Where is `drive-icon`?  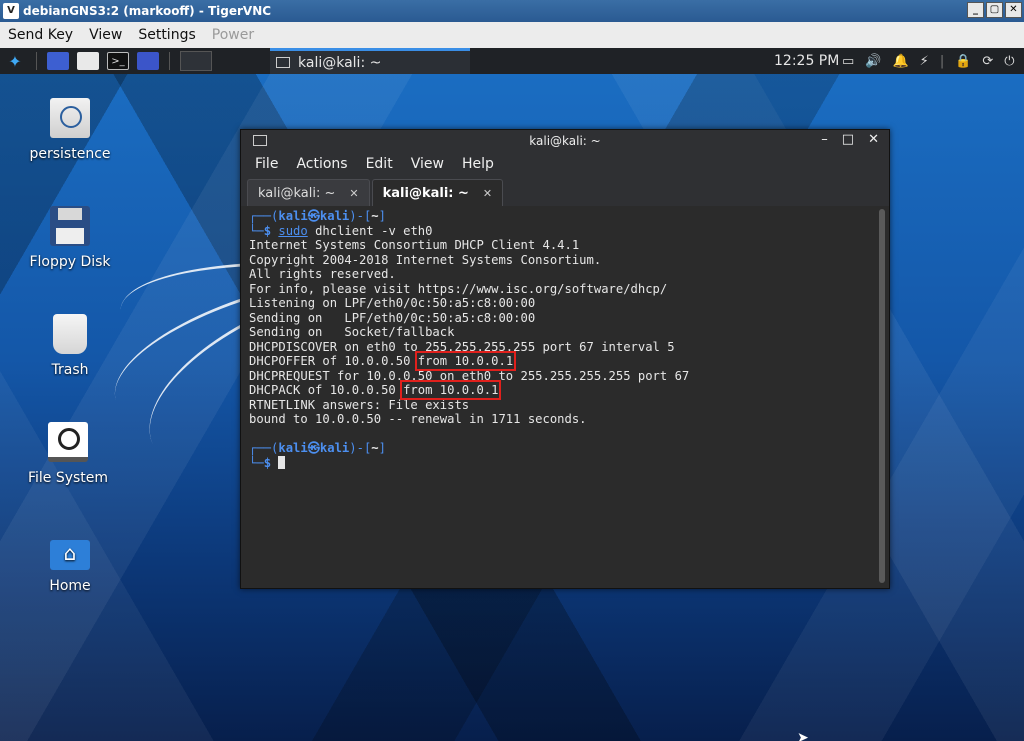 drive-icon is located at coordinates (70, 118).